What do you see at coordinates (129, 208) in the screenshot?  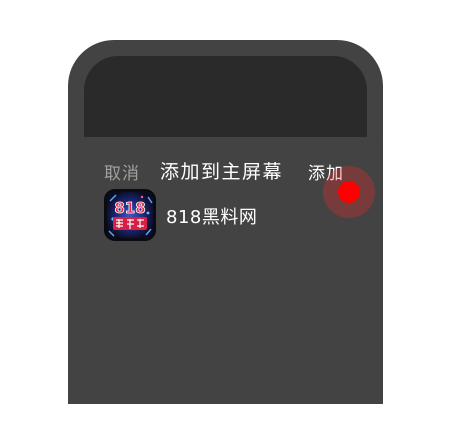 I see `svg-text: 818` at bounding box center [129, 208].